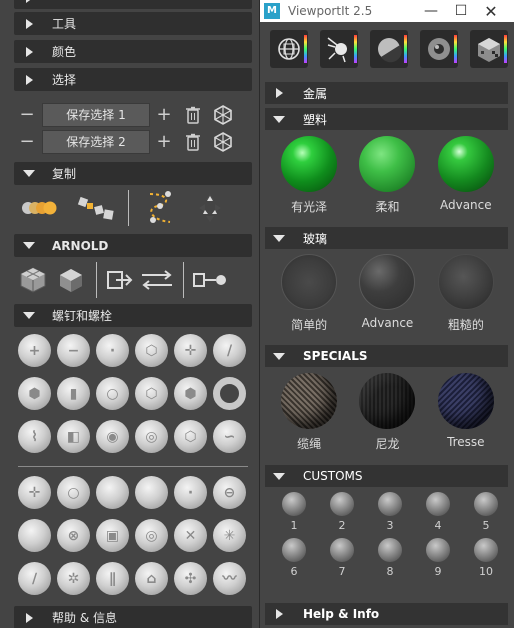 This screenshot has height=628, width=514. I want to click on material-simple-glass: 简单的, so click(309, 293).